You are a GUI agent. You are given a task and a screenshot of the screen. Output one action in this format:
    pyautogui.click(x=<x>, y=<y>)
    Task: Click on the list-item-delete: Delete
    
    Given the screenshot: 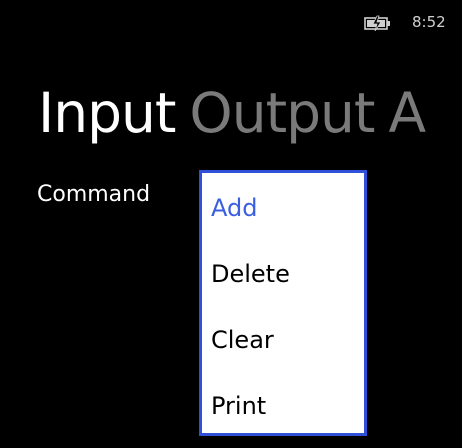 What is the action you would take?
    pyautogui.click(x=250, y=274)
    